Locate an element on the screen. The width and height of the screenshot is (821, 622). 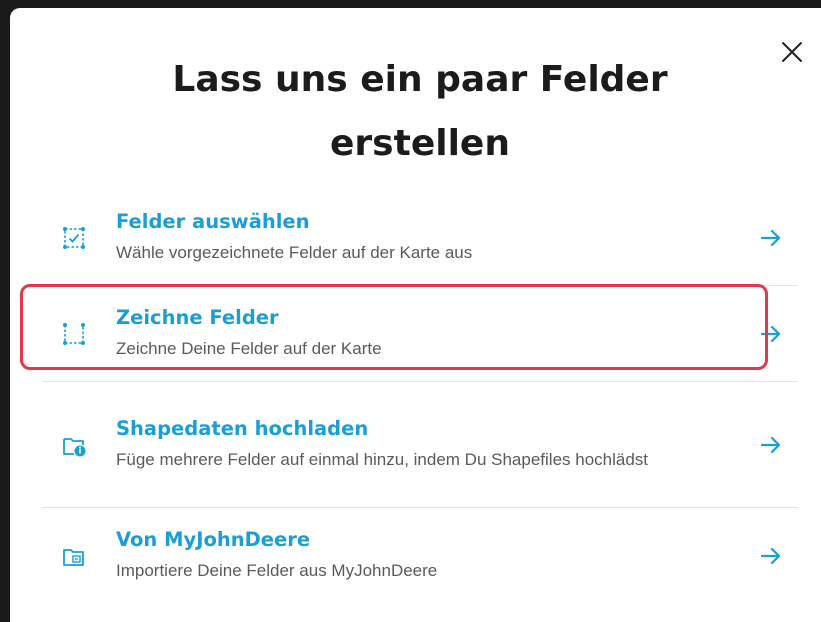
close-icon is located at coordinates (792, 52).